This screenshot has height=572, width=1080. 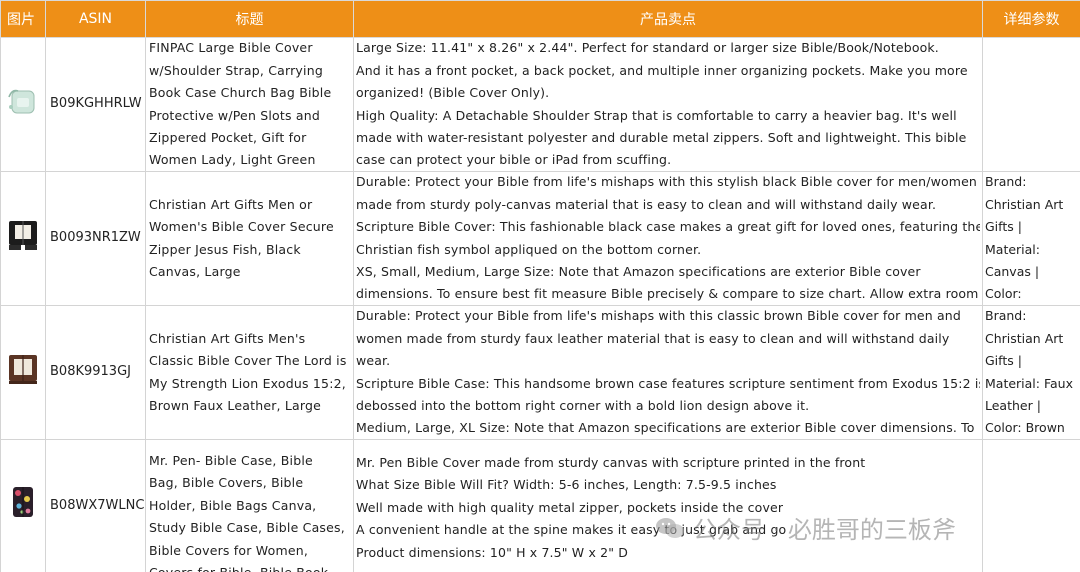 What do you see at coordinates (241, 227) in the screenshot?
I see `title-line: Women's Bible Cover Secure` at bounding box center [241, 227].